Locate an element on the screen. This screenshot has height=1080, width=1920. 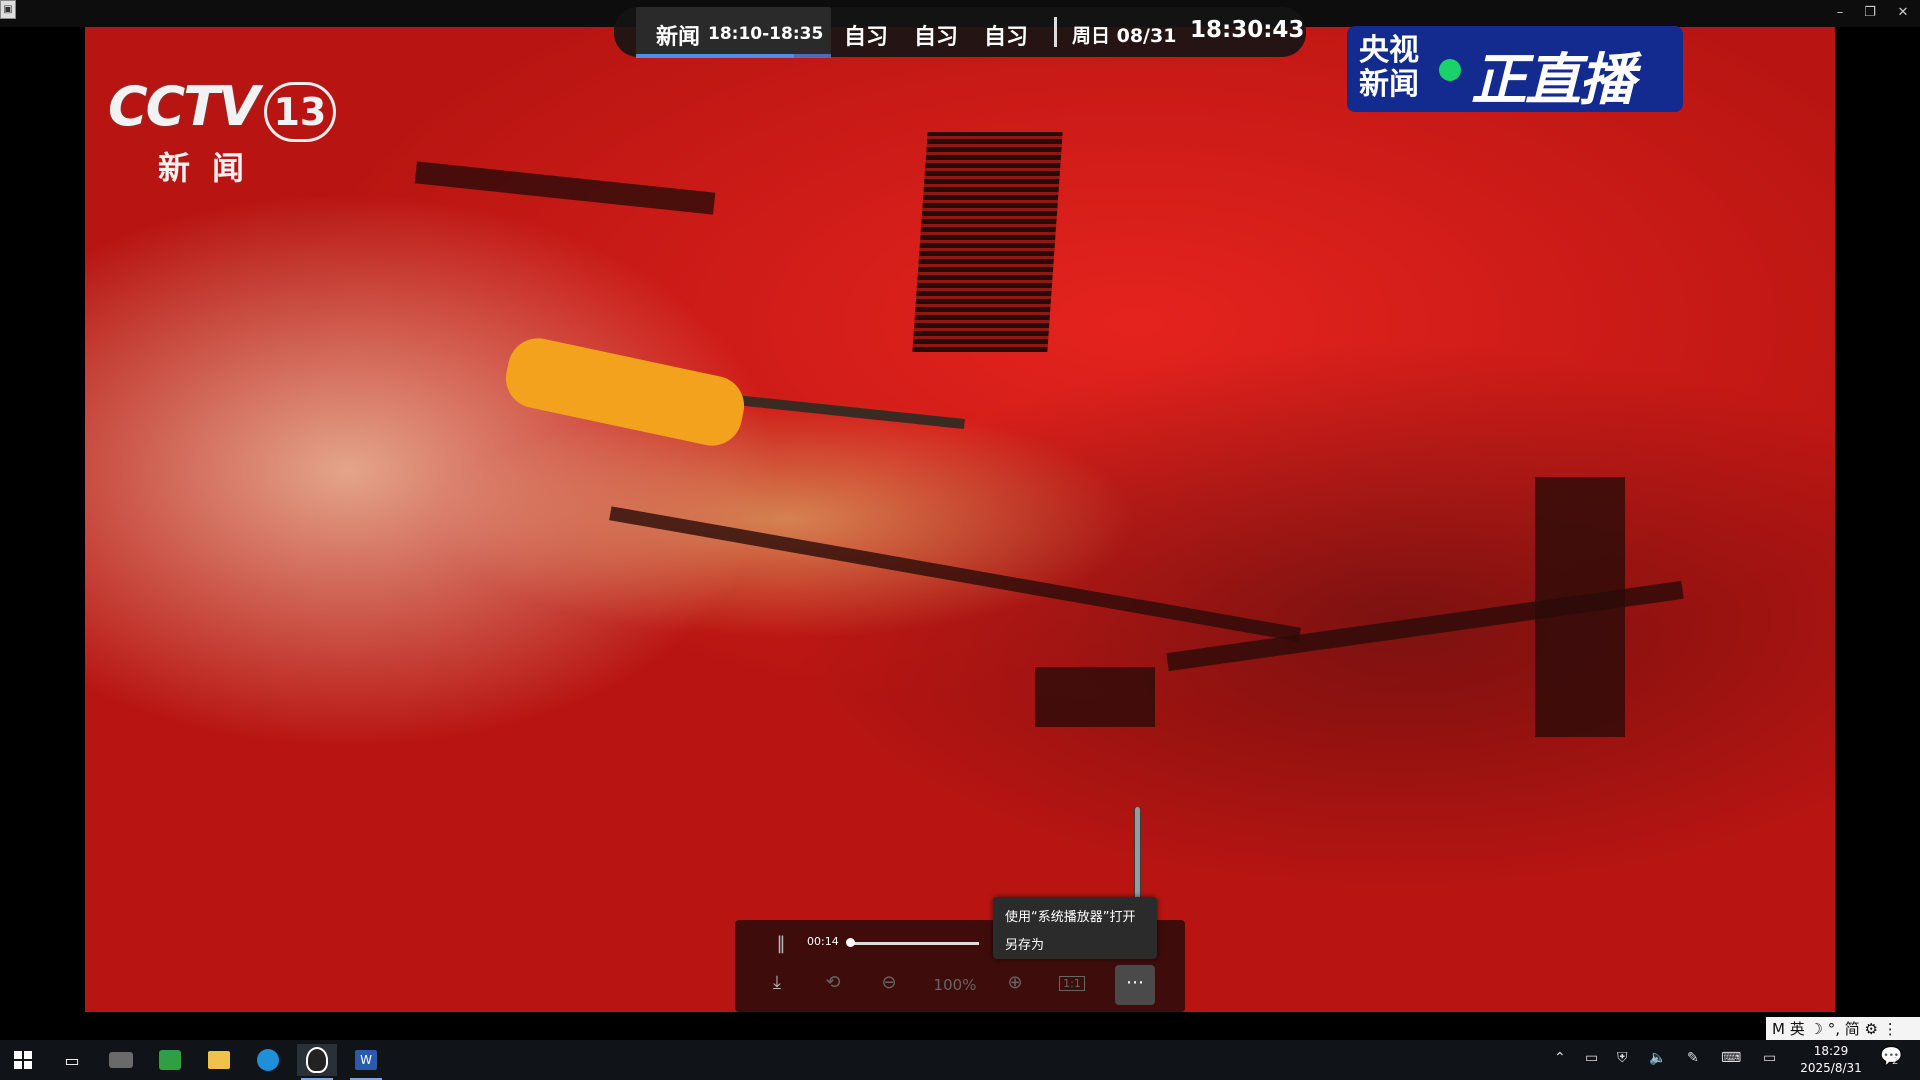
live-badge-left: 央视 新闻 is located at coordinates (1389, 68).